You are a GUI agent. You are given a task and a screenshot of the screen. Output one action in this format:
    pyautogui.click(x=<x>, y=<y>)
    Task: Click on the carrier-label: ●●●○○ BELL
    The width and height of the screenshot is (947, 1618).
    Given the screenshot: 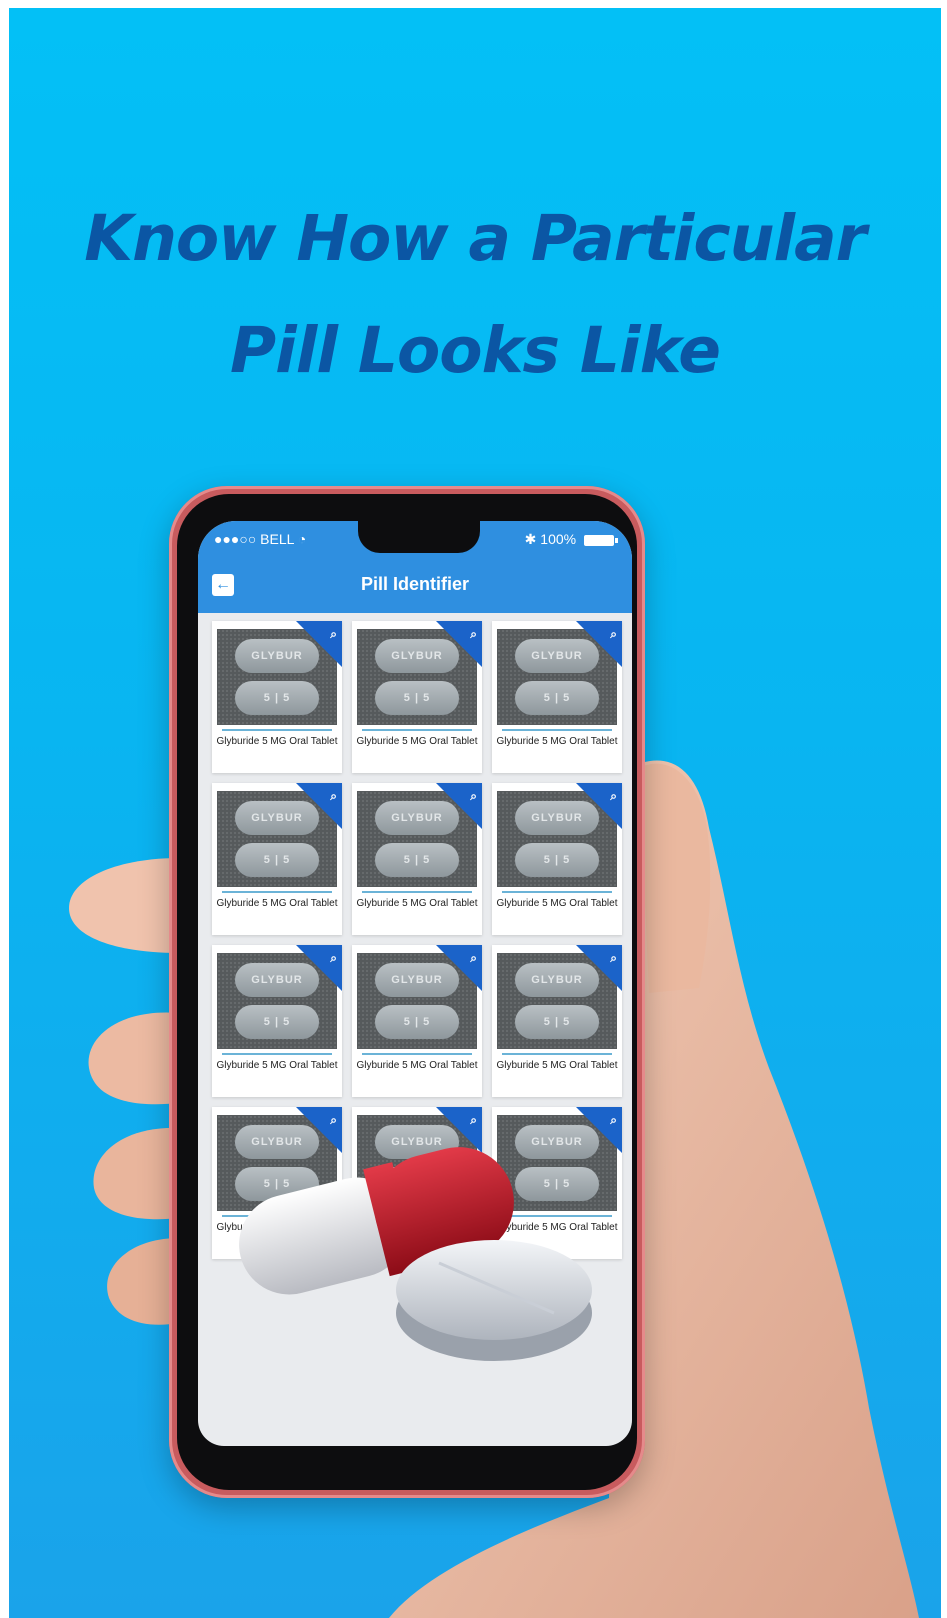 What is the action you would take?
    pyautogui.click(x=254, y=539)
    